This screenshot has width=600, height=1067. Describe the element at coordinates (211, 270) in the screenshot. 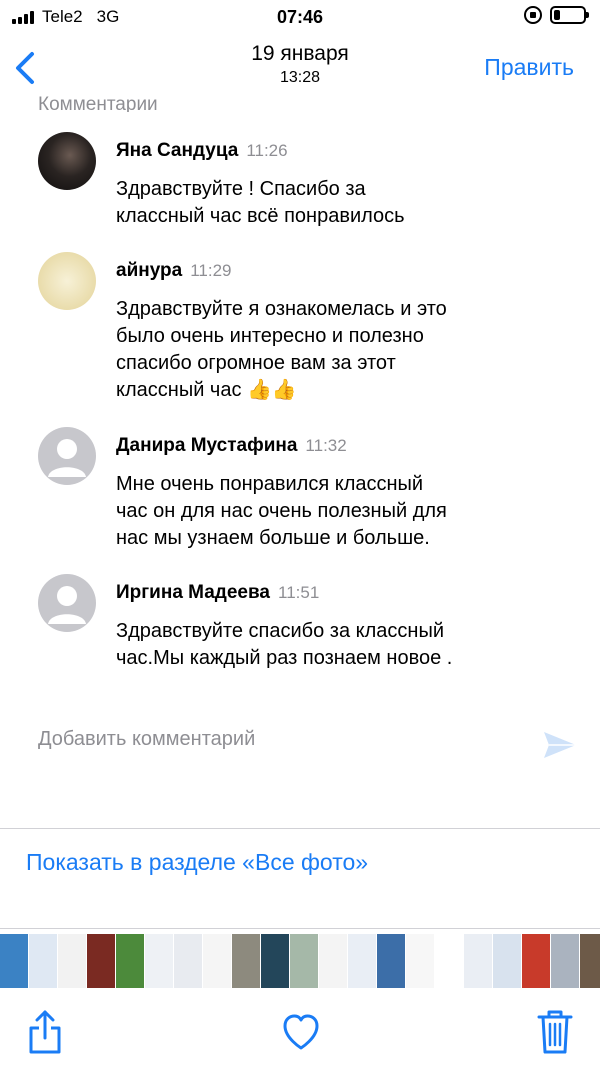

I see `comment-time: 11:29` at that location.